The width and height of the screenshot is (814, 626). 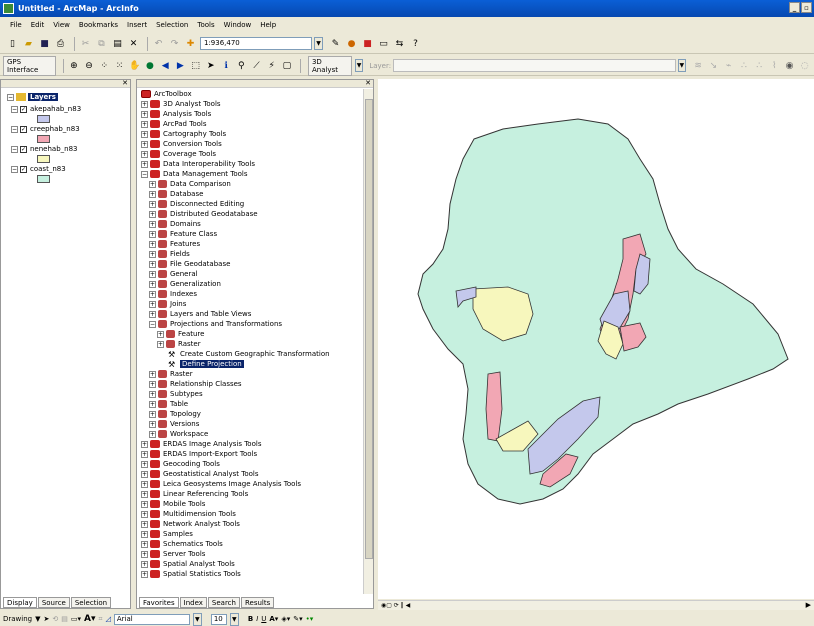 I want to click on toolbox-item: + Mobile Tools, so click(x=173, y=504).